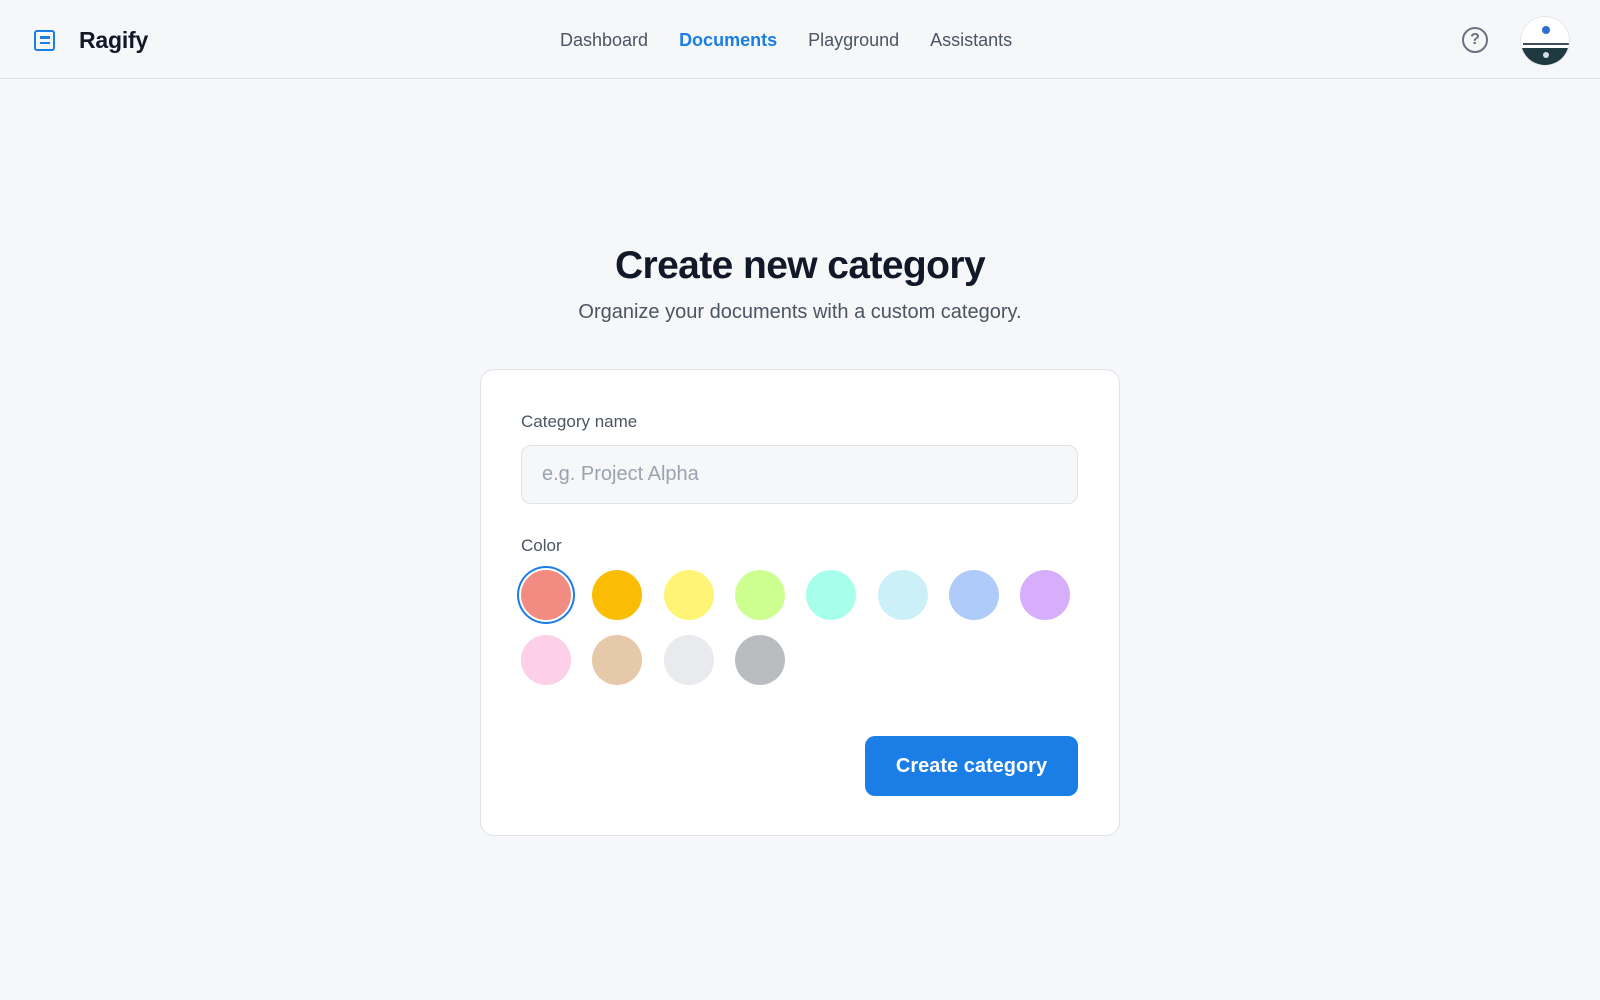 The height and width of the screenshot is (1000, 1600). Describe the element at coordinates (604, 40) in the screenshot. I see `nav-item-dashboard: Dashboard` at that location.